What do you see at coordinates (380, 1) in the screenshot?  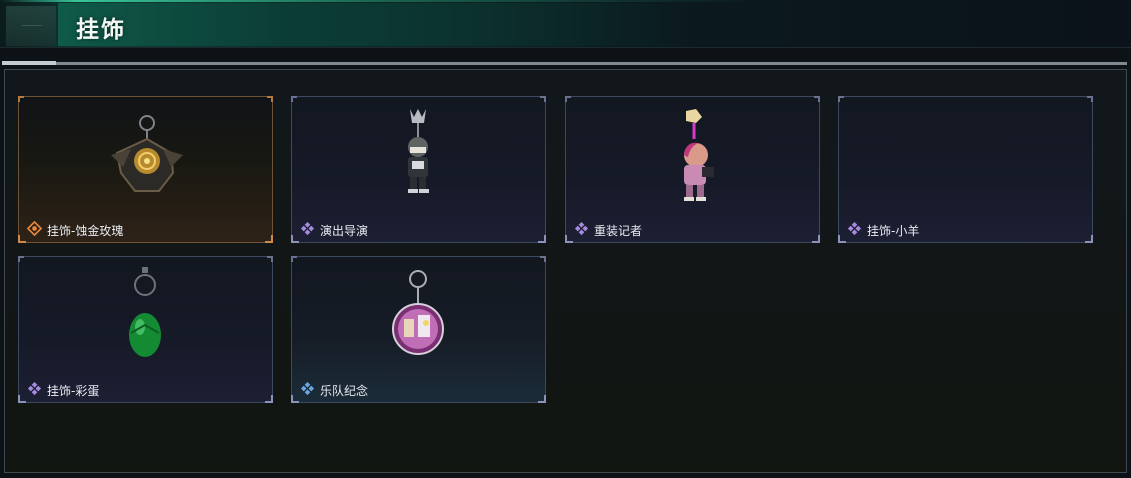 I see `header-glow-line` at bounding box center [380, 1].